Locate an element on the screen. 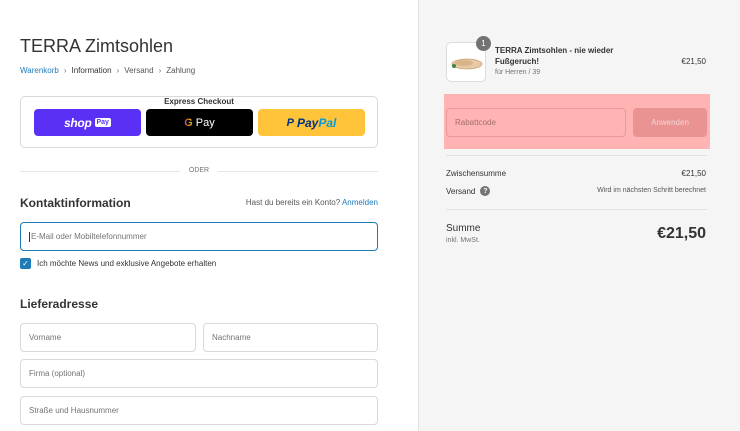 The height and width of the screenshot is (431, 740). contact-title: Kontaktinformation is located at coordinates (75, 203).